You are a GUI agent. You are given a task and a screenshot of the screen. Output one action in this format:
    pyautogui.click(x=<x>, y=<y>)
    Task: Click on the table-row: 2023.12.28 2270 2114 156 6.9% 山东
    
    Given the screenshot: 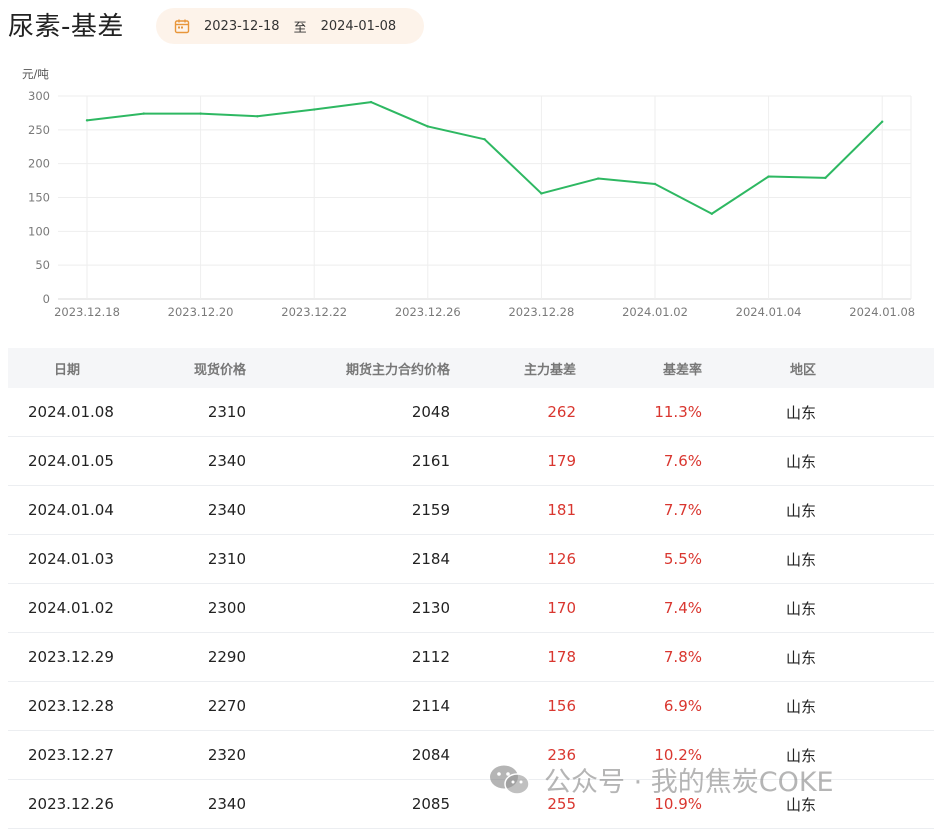 What is the action you would take?
    pyautogui.click(x=471, y=706)
    